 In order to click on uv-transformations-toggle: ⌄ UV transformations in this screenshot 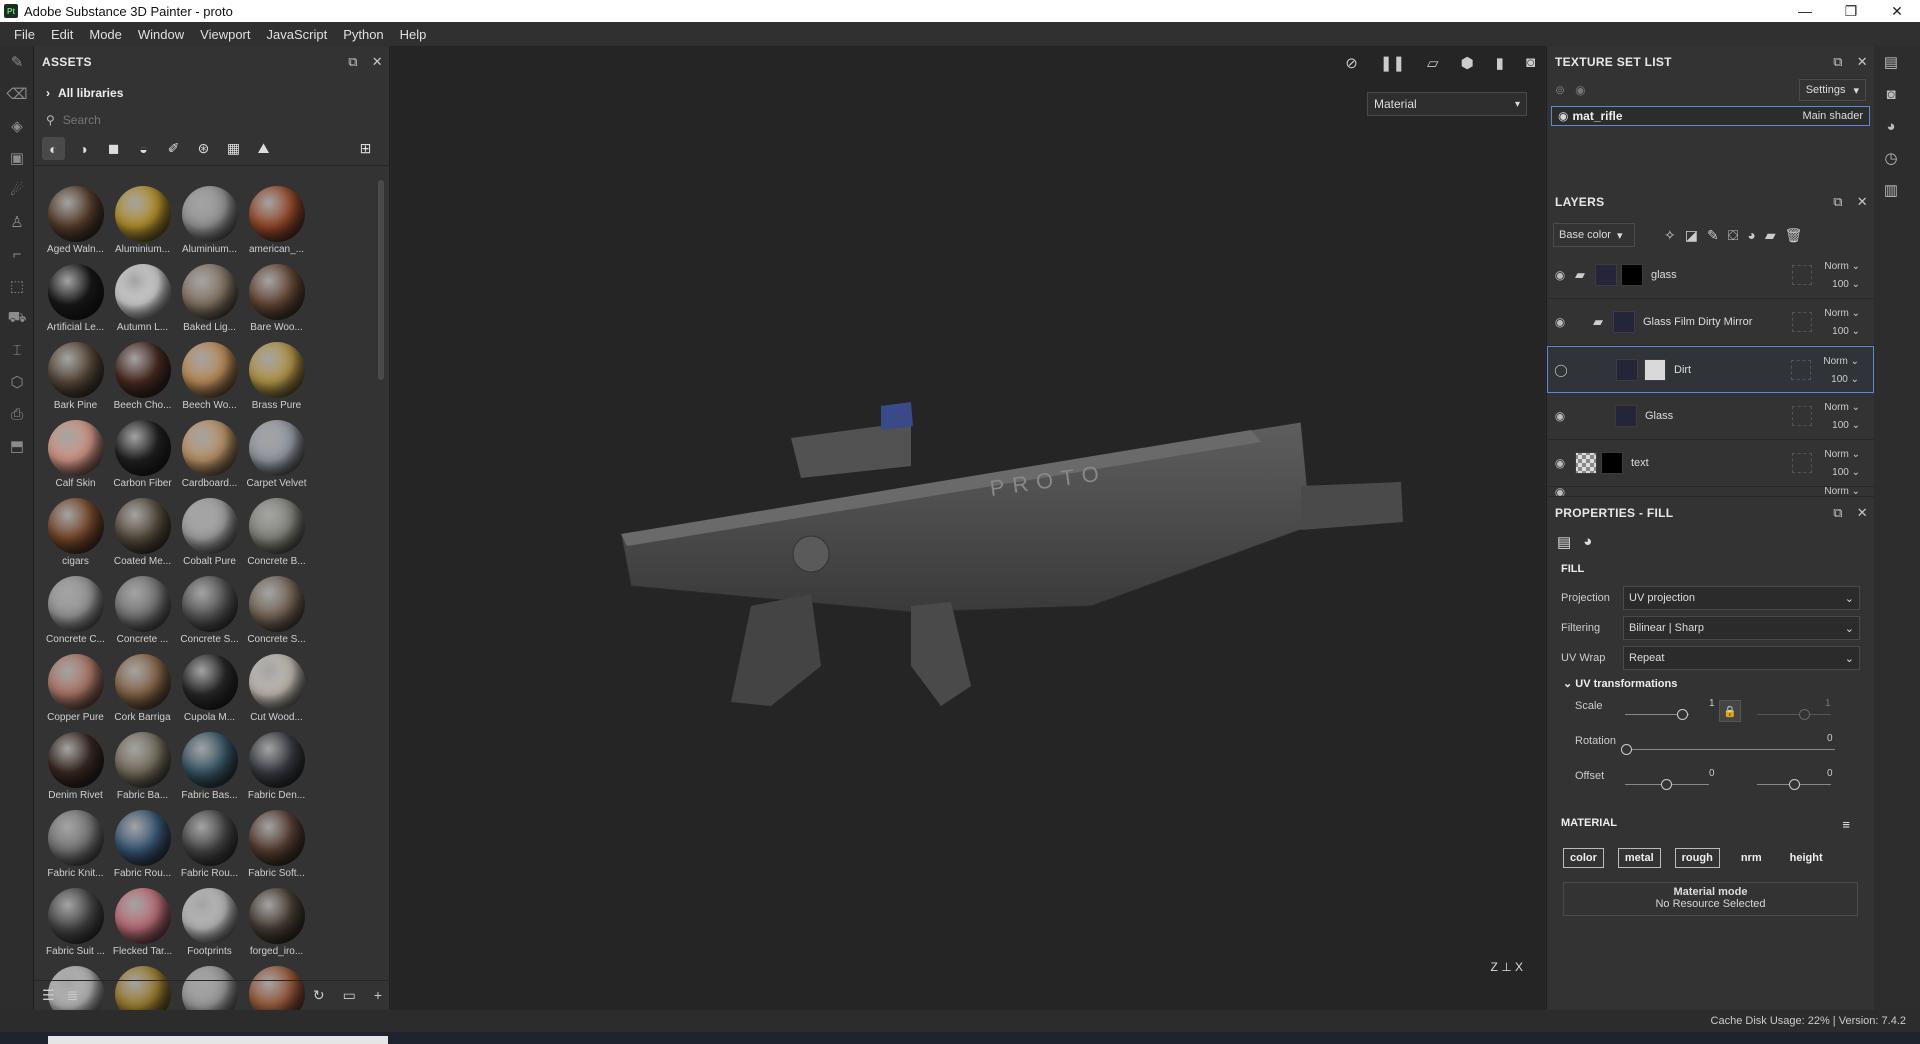, I will do `click(1710, 683)`.